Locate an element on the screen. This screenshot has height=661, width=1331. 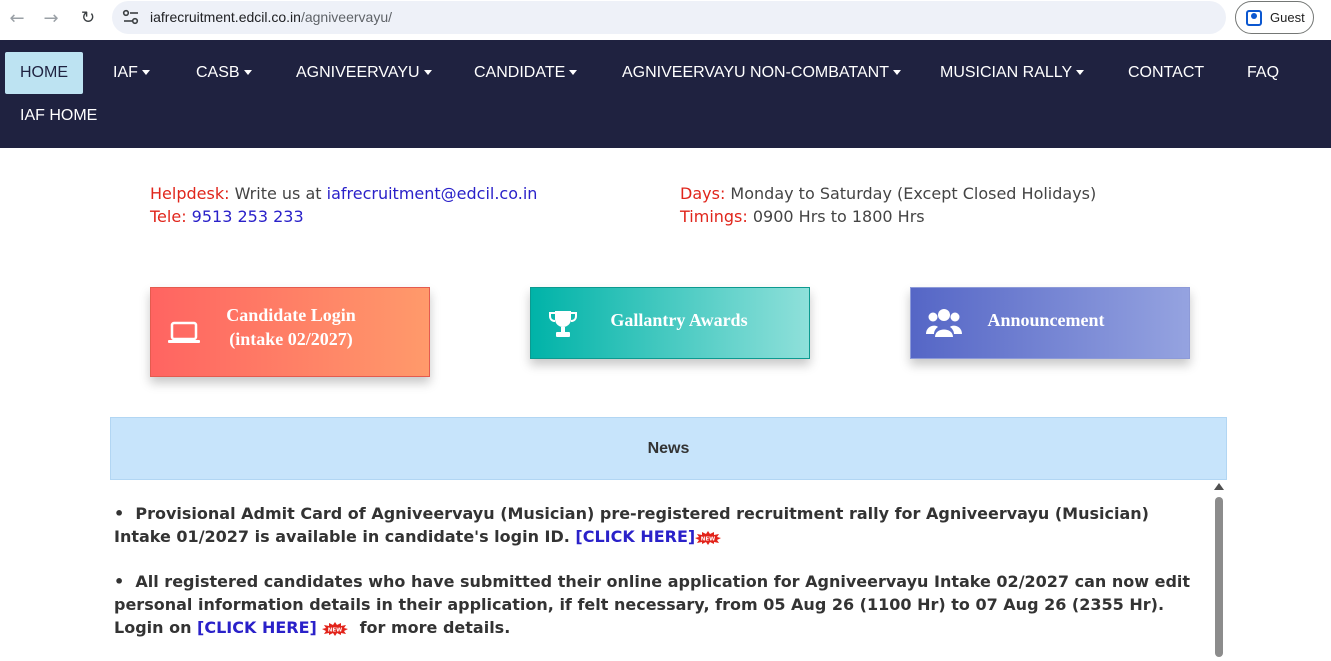
announcement-label: Announcement is located at coordinates (1046, 320).